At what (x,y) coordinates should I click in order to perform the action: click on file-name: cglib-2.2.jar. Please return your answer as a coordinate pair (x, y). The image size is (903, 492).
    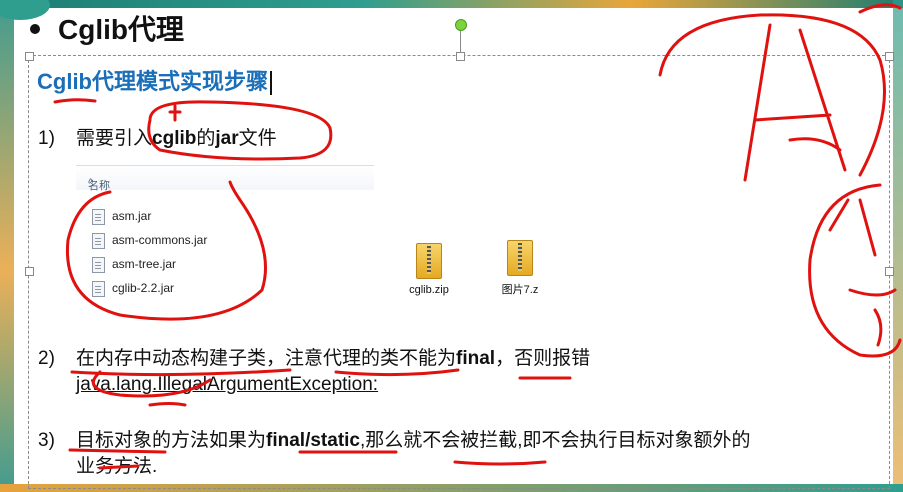
    Looking at the image, I should click on (143, 288).